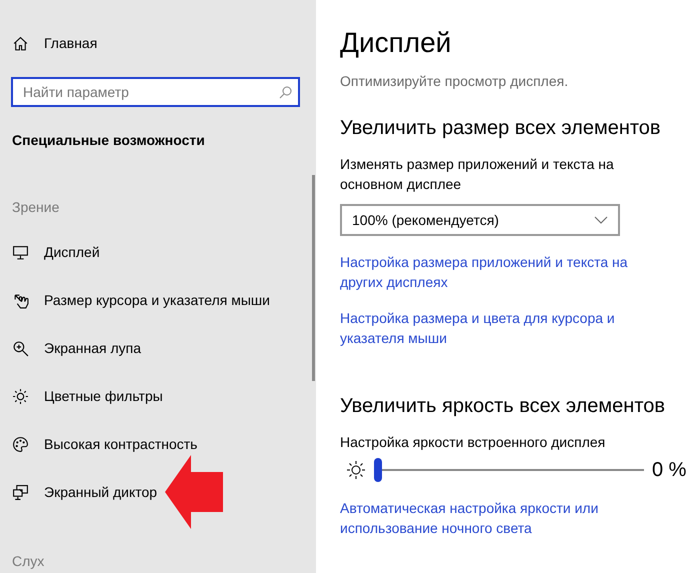 The width and height of the screenshot is (700, 573). Describe the element at coordinates (501, 128) in the screenshot. I see `section-heading: Увеличить размер всех элементов` at that location.